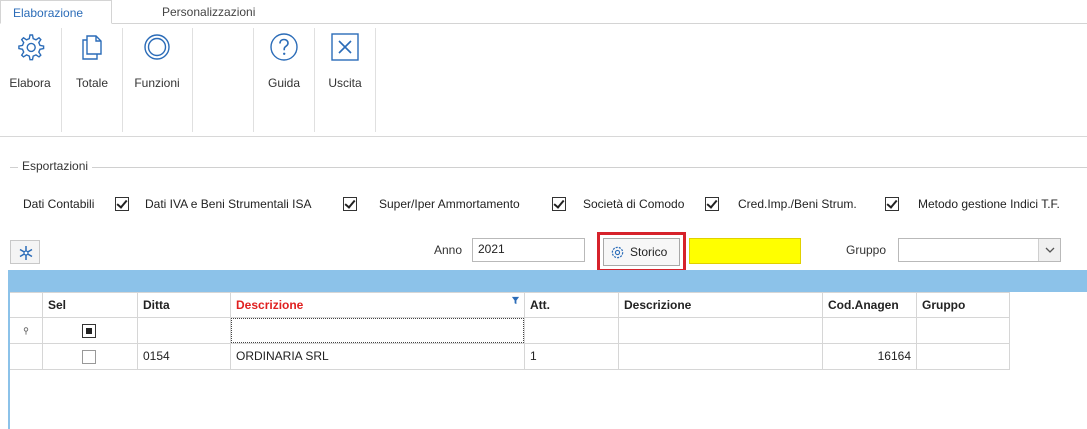 Image resolution: width=1087 pixels, height=429 pixels. What do you see at coordinates (228, 204) in the screenshot?
I see `dati-iva-label: Dati IVA e Beni Strumentali ISA` at bounding box center [228, 204].